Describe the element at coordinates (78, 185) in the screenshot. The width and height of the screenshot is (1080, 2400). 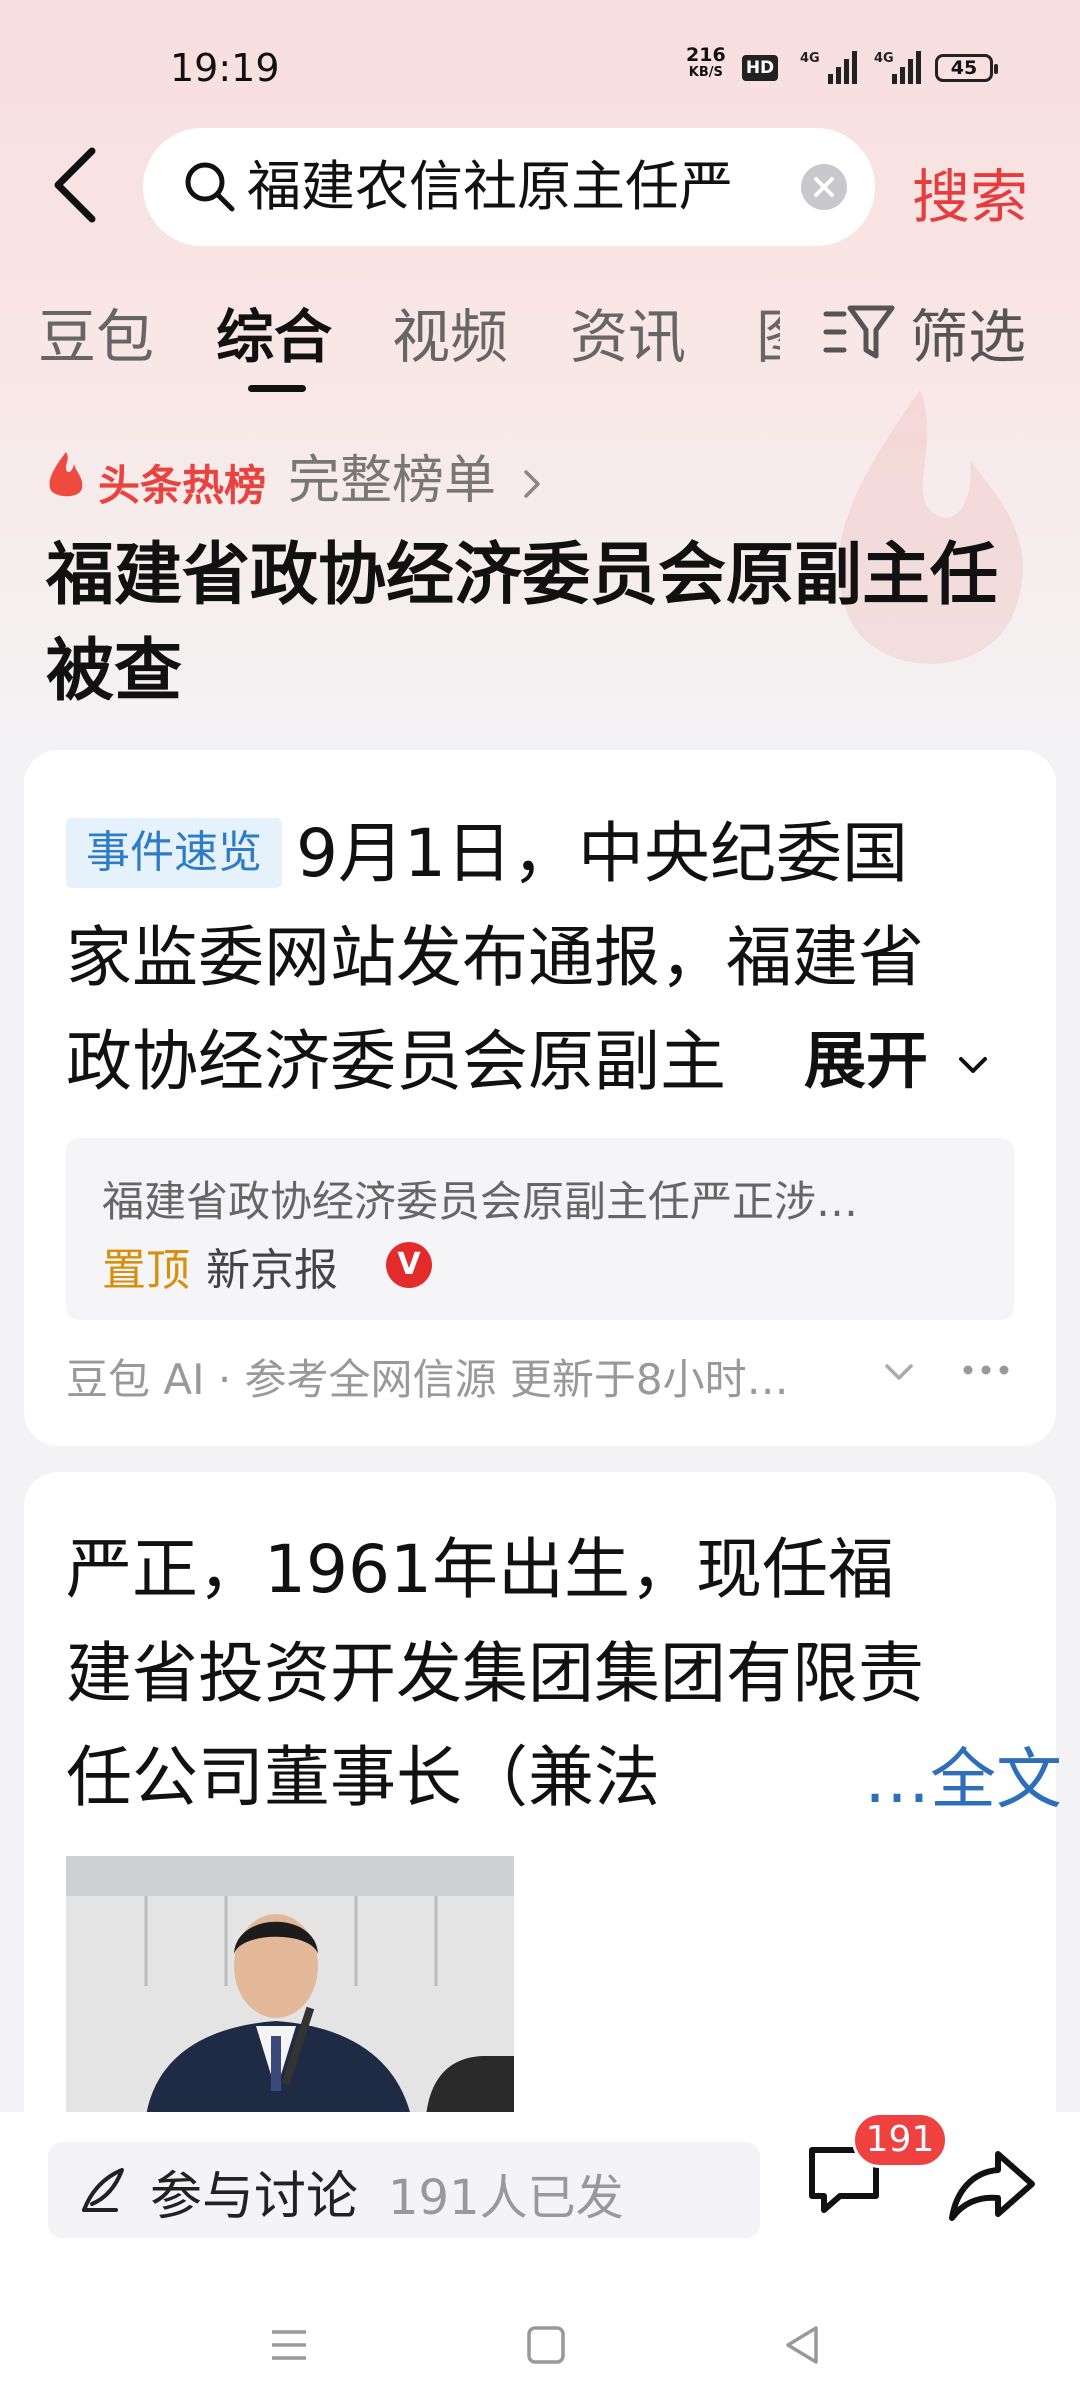
I see `back-arrow-icon` at that location.